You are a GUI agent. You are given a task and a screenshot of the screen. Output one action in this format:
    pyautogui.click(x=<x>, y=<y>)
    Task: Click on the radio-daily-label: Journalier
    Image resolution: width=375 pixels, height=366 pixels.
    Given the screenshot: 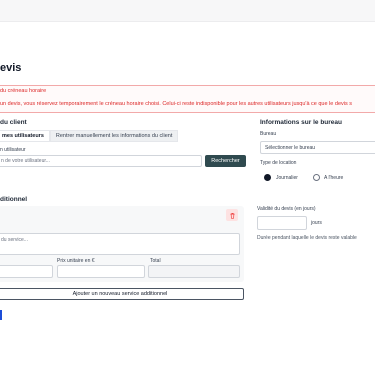 What is the action you would take?
    pyautogui.click(x=287, y=178)
    